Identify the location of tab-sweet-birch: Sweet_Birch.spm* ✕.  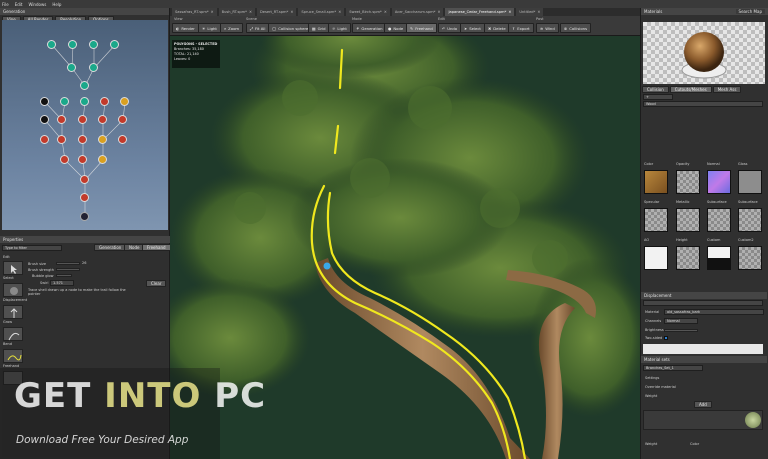
(368, 12).